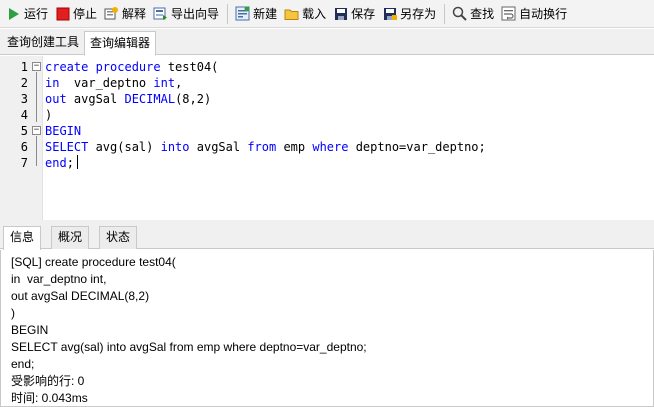 The height and width of the screenshot is (407, 654). I want to click on stop-label: 停止, so click(85, 14).